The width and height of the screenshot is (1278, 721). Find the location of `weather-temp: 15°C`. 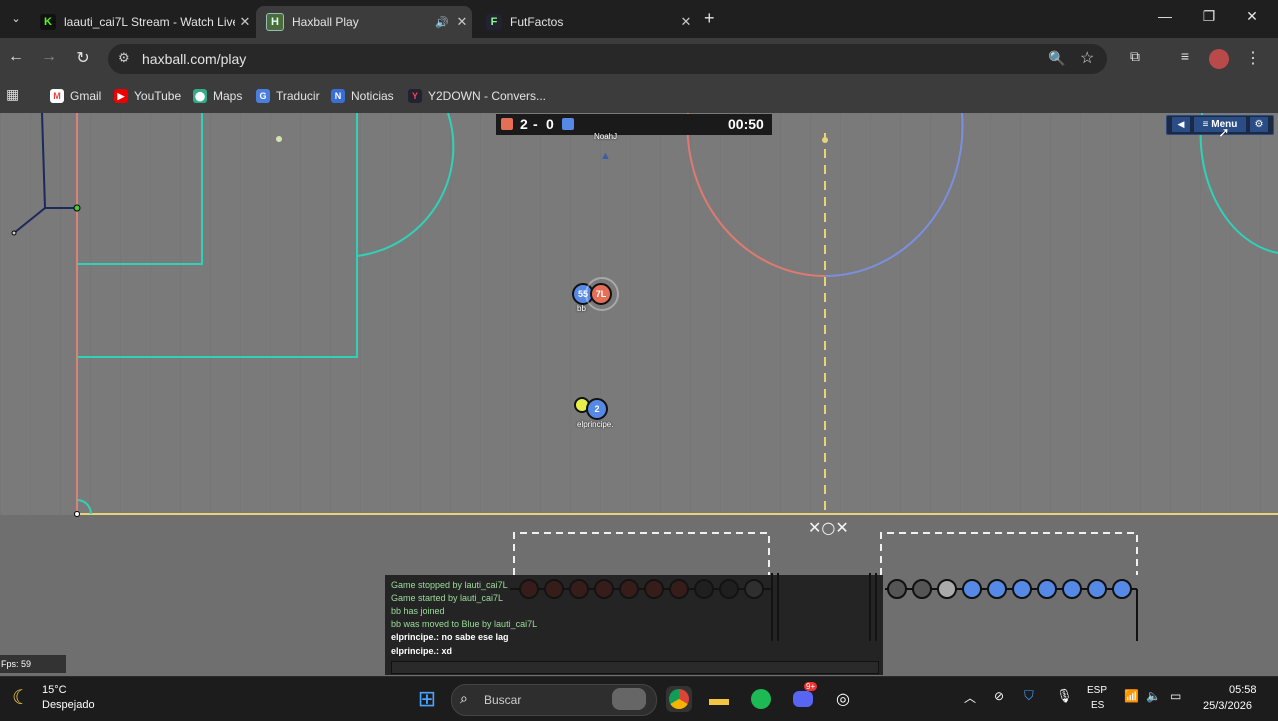

weather-temp: 15°C is located at coordinates (54, 690).